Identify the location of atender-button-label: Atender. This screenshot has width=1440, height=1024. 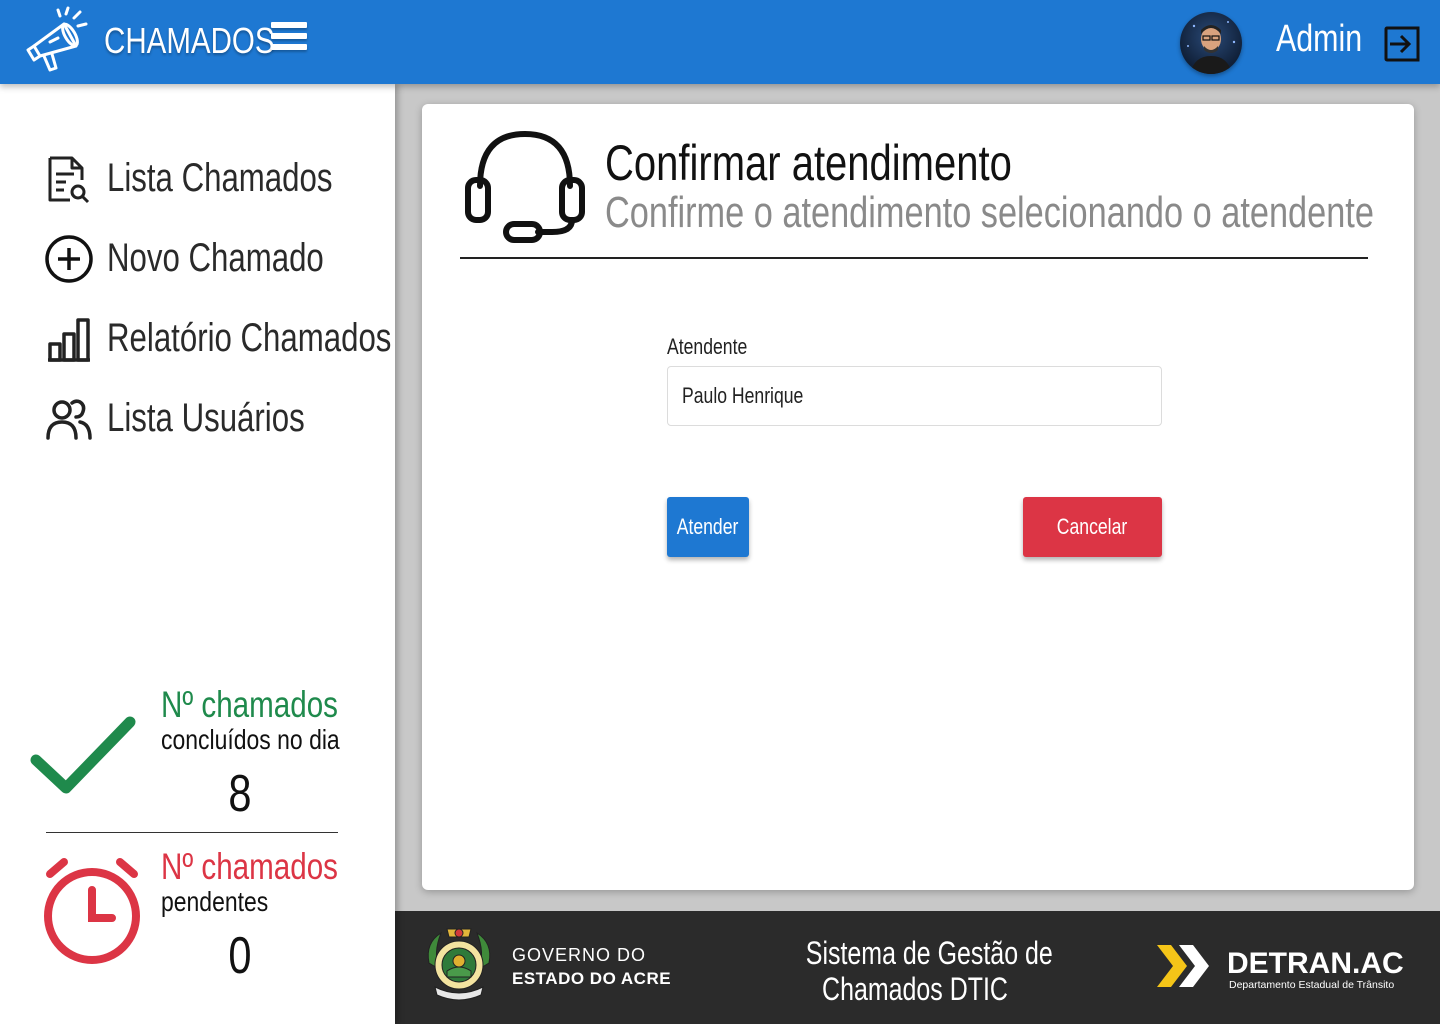
(708, 526).